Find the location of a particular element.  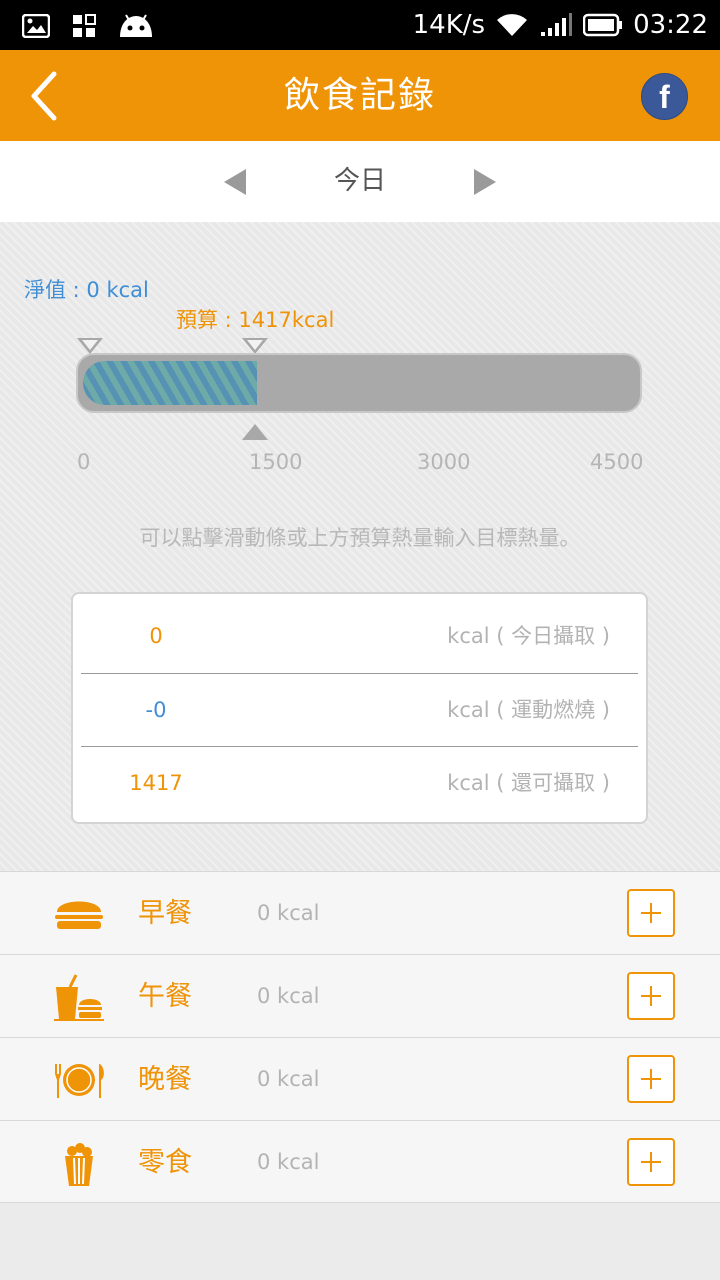

triangle-right-icon is located at coordinates (485, 182).